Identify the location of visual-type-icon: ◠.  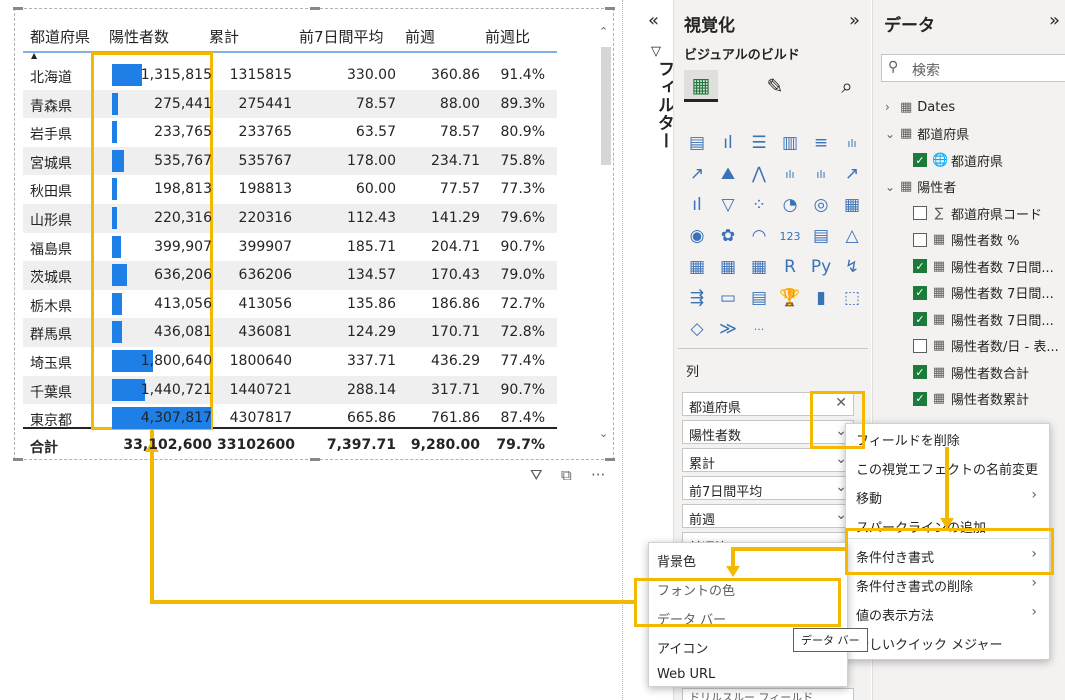
(759, 236).